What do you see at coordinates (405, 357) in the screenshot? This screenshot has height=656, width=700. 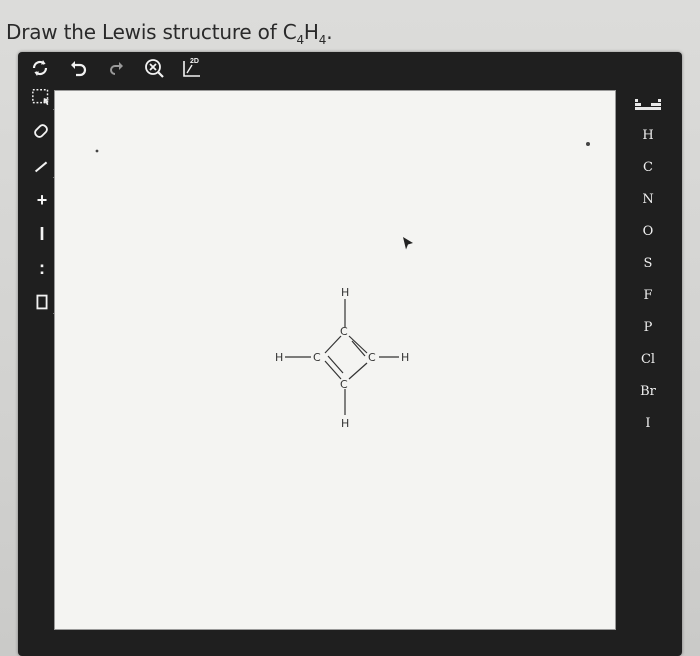 I see `atom-h-right: H` at bounding box center [405, 357].